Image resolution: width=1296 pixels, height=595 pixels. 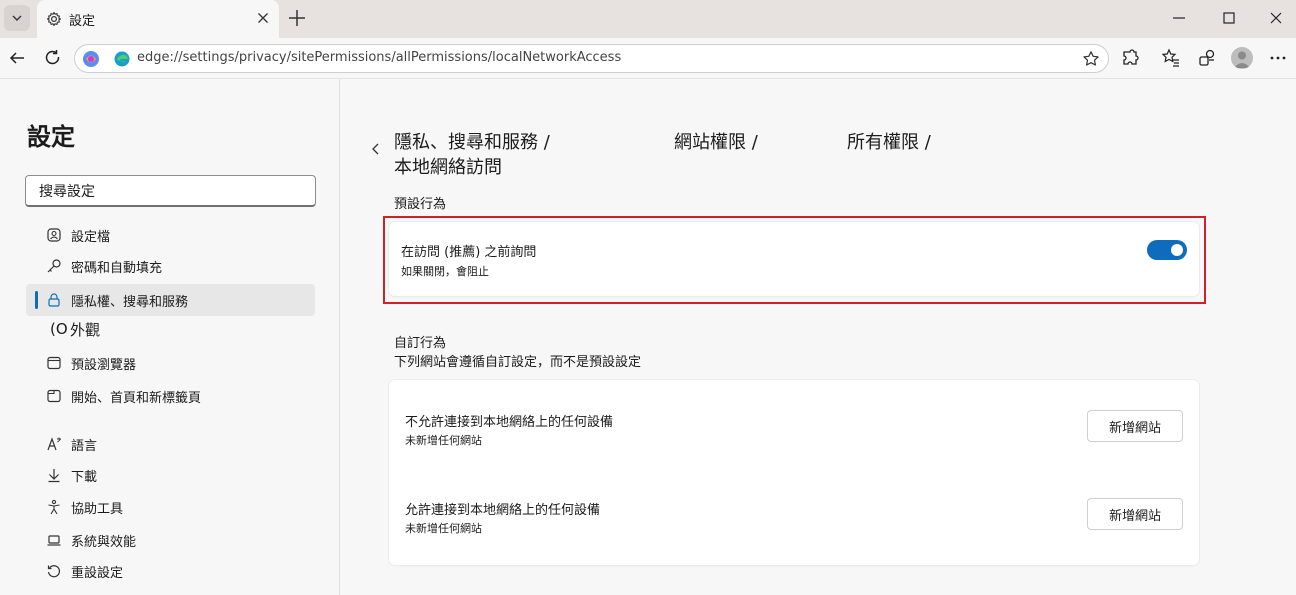 What do you see at coordinates (263, 18) in the screenshot?
I see `close-tab-icon` at bounding box center [263, 18].